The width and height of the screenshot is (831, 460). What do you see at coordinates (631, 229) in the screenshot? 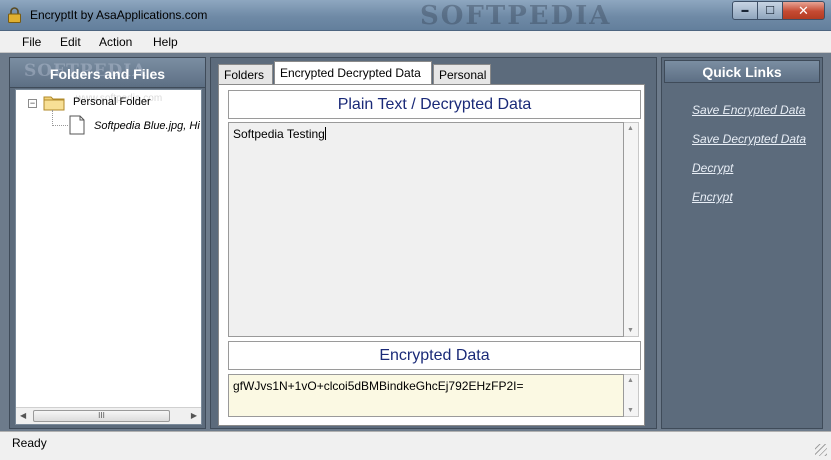
I see `plain-text-scrollbar: ▲ ▼` at bounding box center [631, 229].